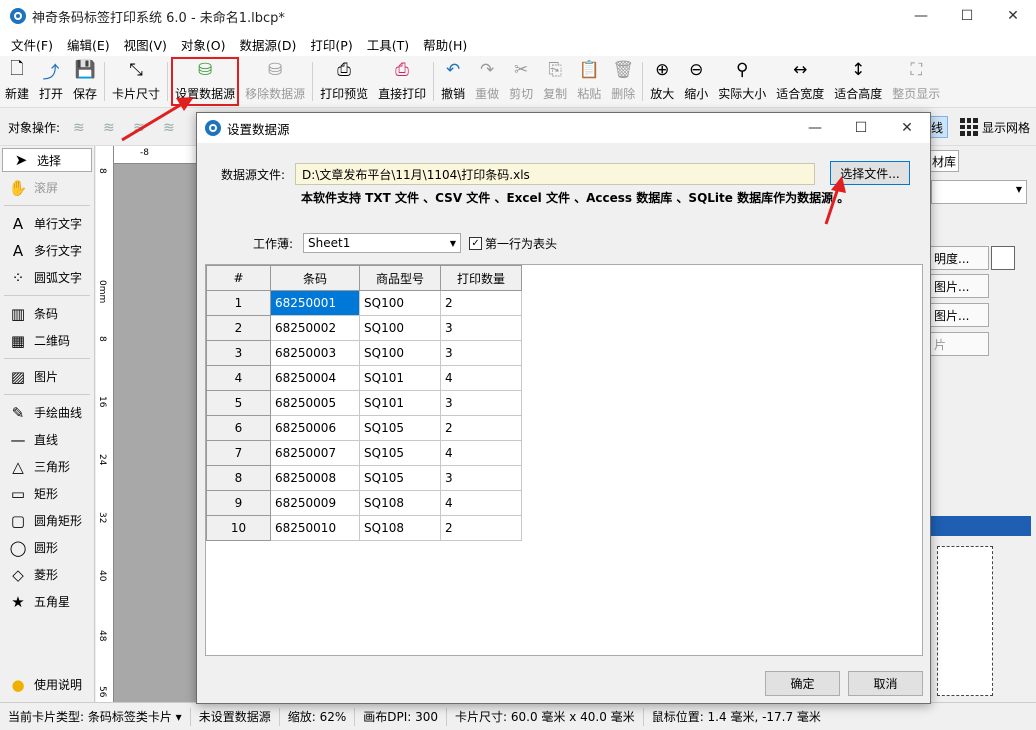 Image resolution: width=1036 pixels, height=730 pixels. Describe the element at coordinates (47, 493) in the screenshot. I see `tool-rectangle: ▭ 矩形` at that location.